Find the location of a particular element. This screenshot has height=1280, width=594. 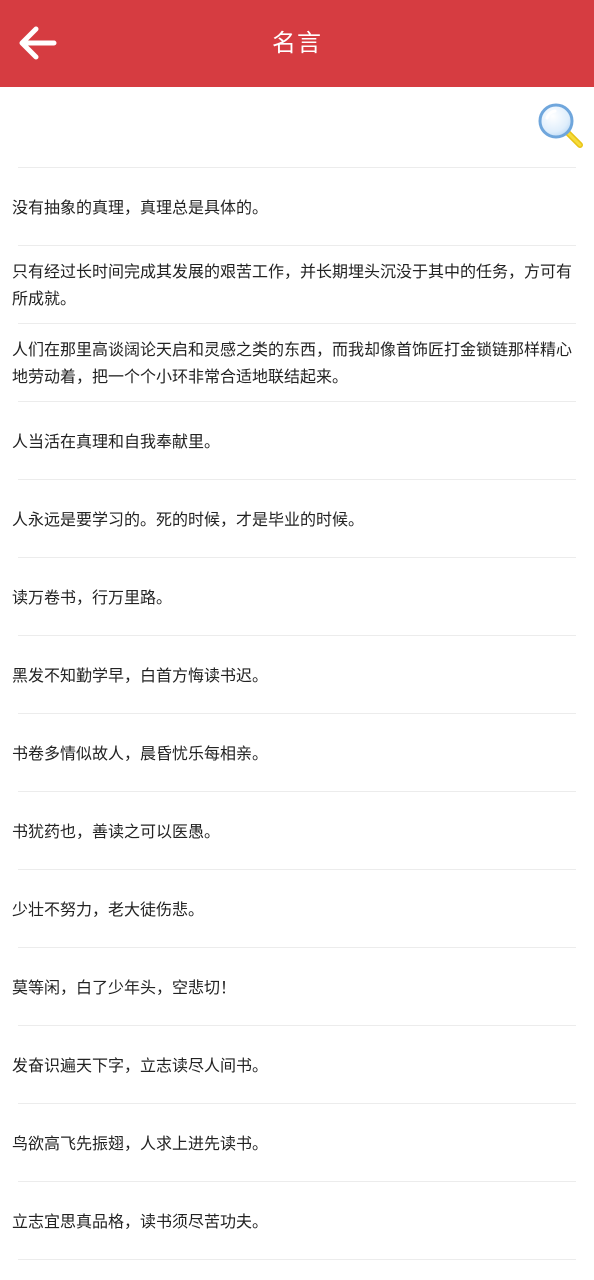

list-item: 立志宜思真品格，读书须尽苦功夫。 is located at coordinates (297, 1221).